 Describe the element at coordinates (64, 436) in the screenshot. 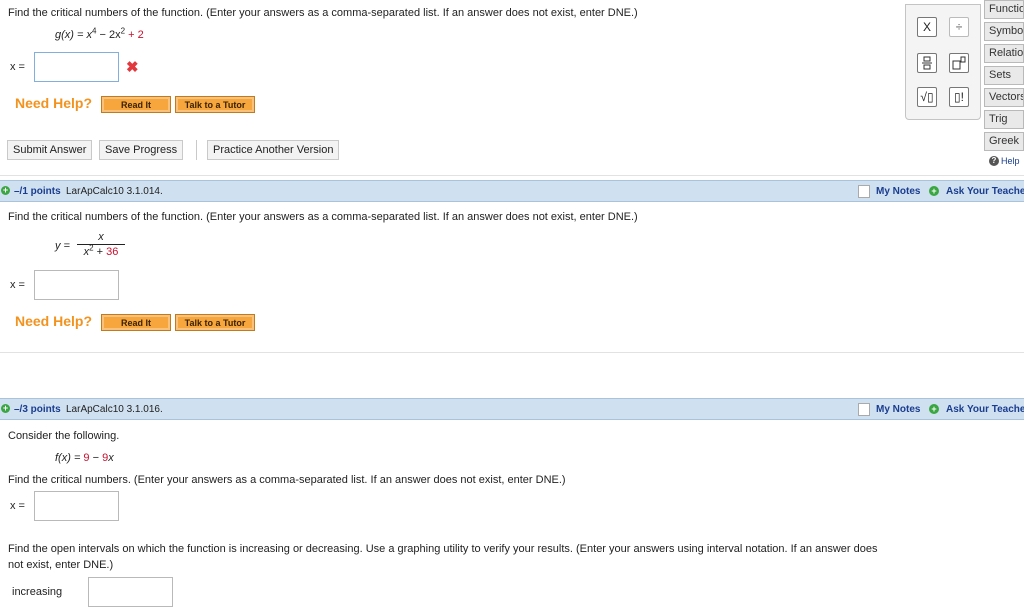

I see `q3-intro: Consider the following.` at that location.